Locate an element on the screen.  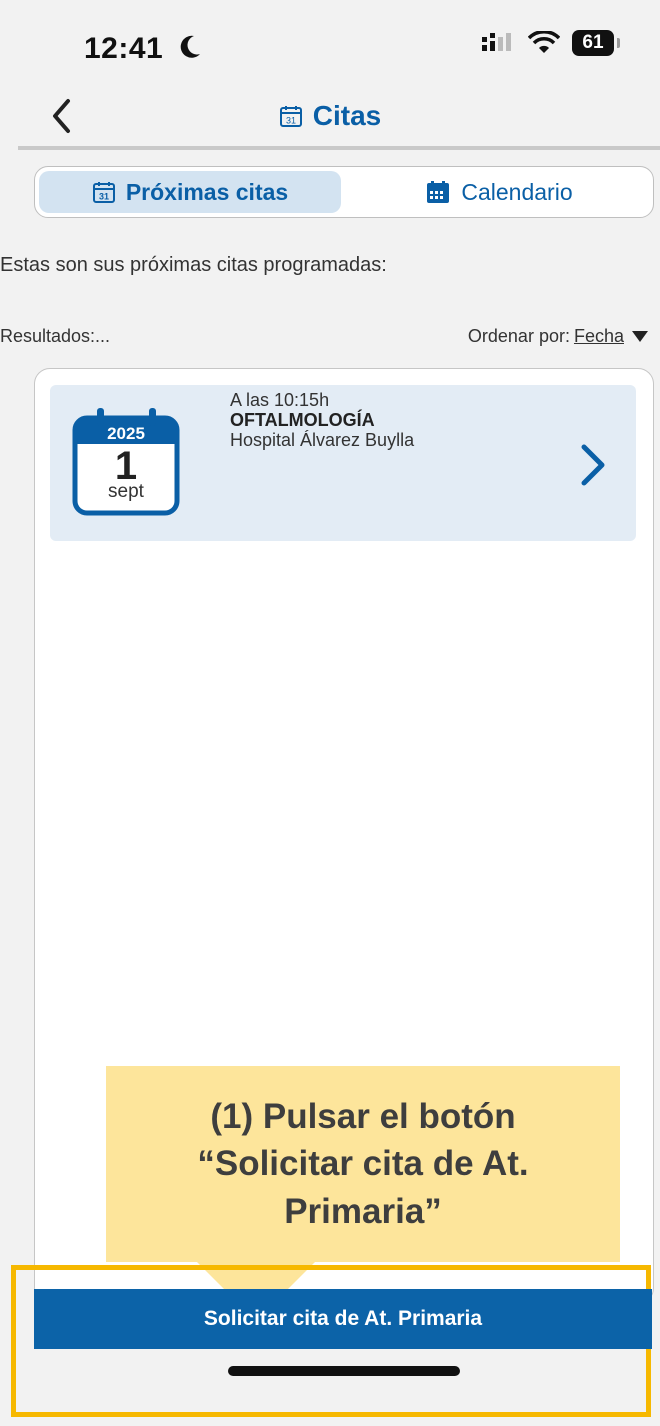
moon-icon is located at coordinates (190, 46).